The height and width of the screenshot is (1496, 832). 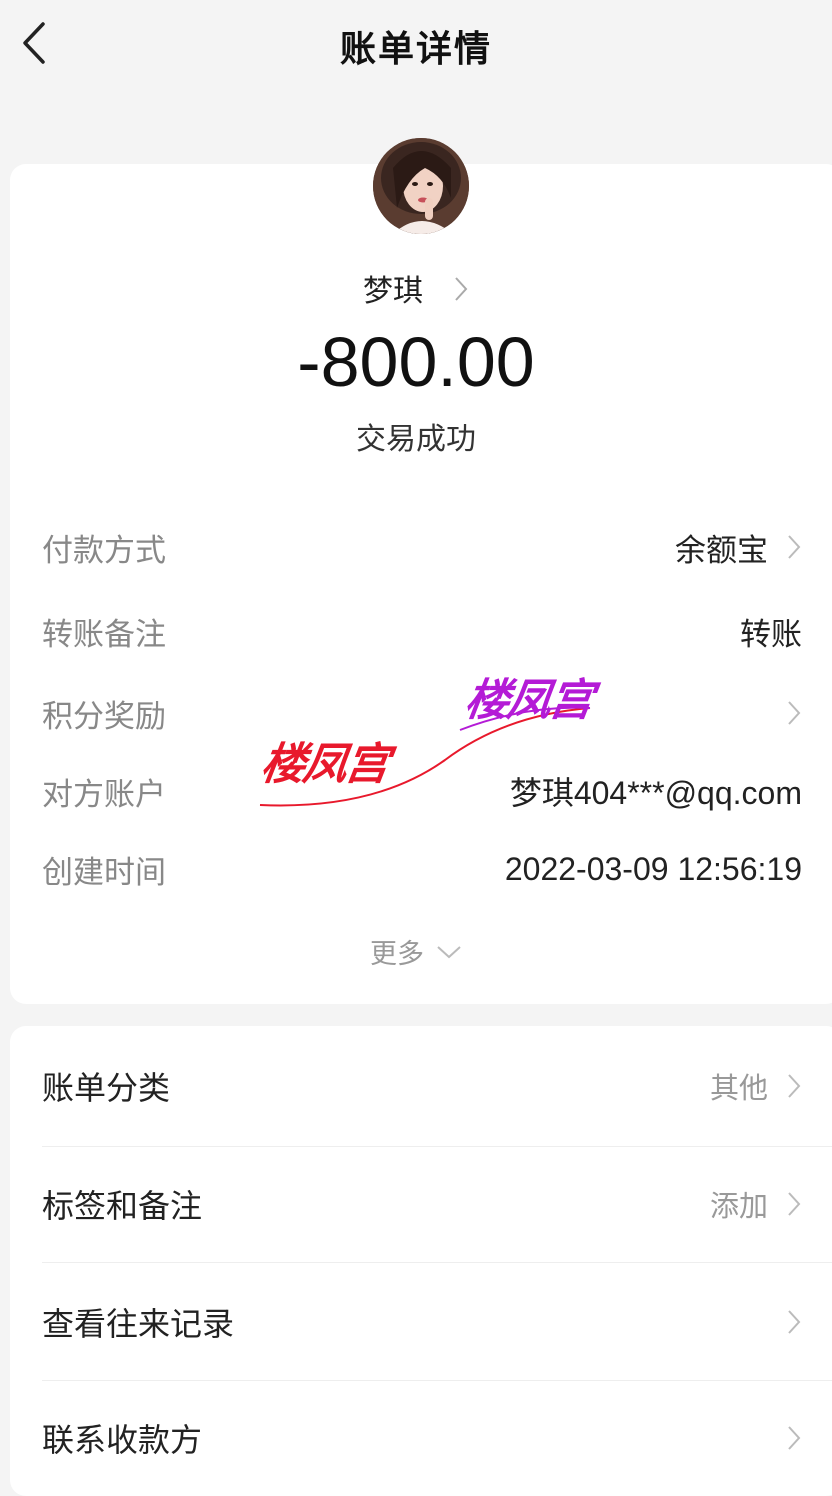 What do you see at coordinates (655, 793) in the screenshot?
I see `detail-value: 梦琪404***@qq.com` at bounding box center [655, 793].